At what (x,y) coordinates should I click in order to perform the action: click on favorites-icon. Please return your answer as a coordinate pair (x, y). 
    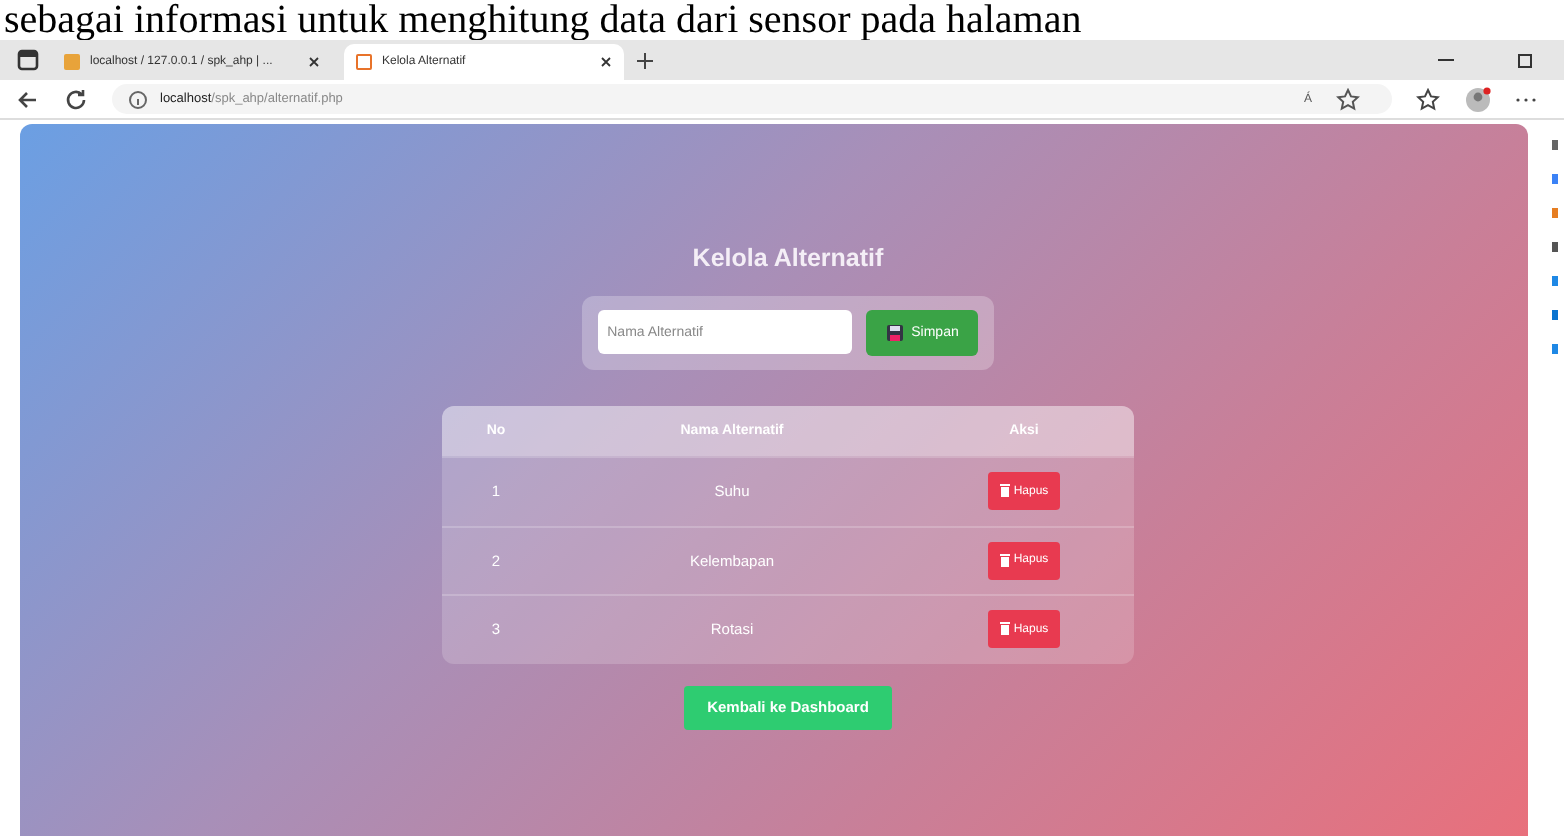
    Looking at the image, I should click on (1428, 99).